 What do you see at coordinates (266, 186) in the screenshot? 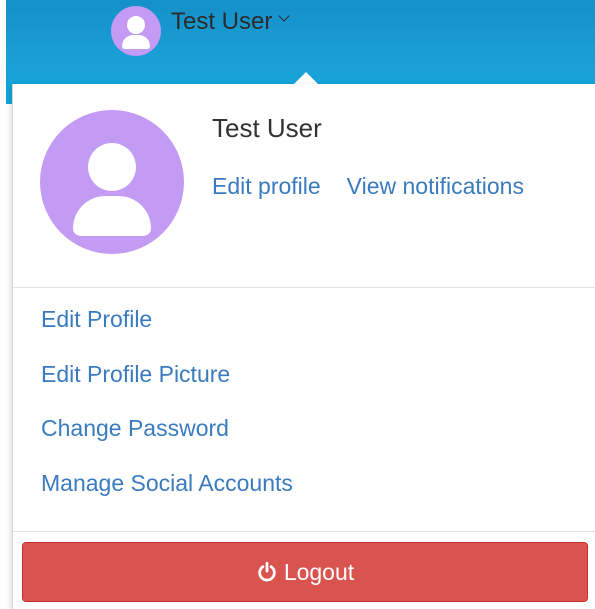
I see `edit-profile-link: Edit profile` at bounding box center [266, 186].